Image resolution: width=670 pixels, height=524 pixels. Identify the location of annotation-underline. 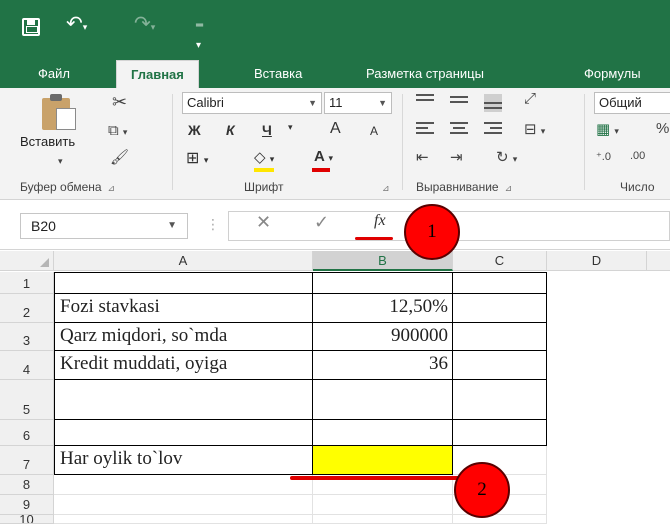
(375, 478).